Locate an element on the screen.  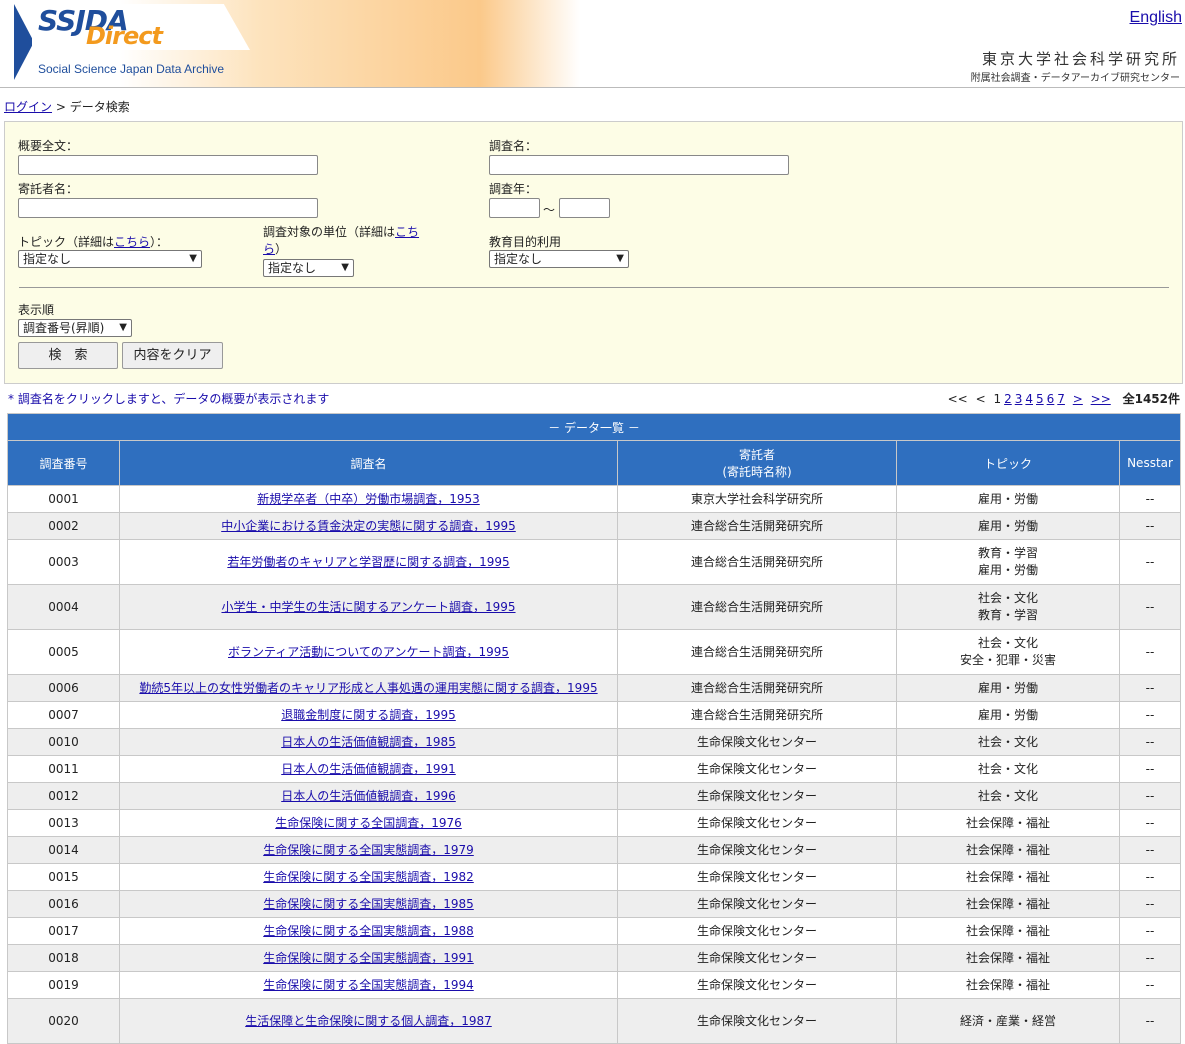
cell-title: ボランティア活動についてのアンケート調査，1995 is located at coordinates (368, 652).